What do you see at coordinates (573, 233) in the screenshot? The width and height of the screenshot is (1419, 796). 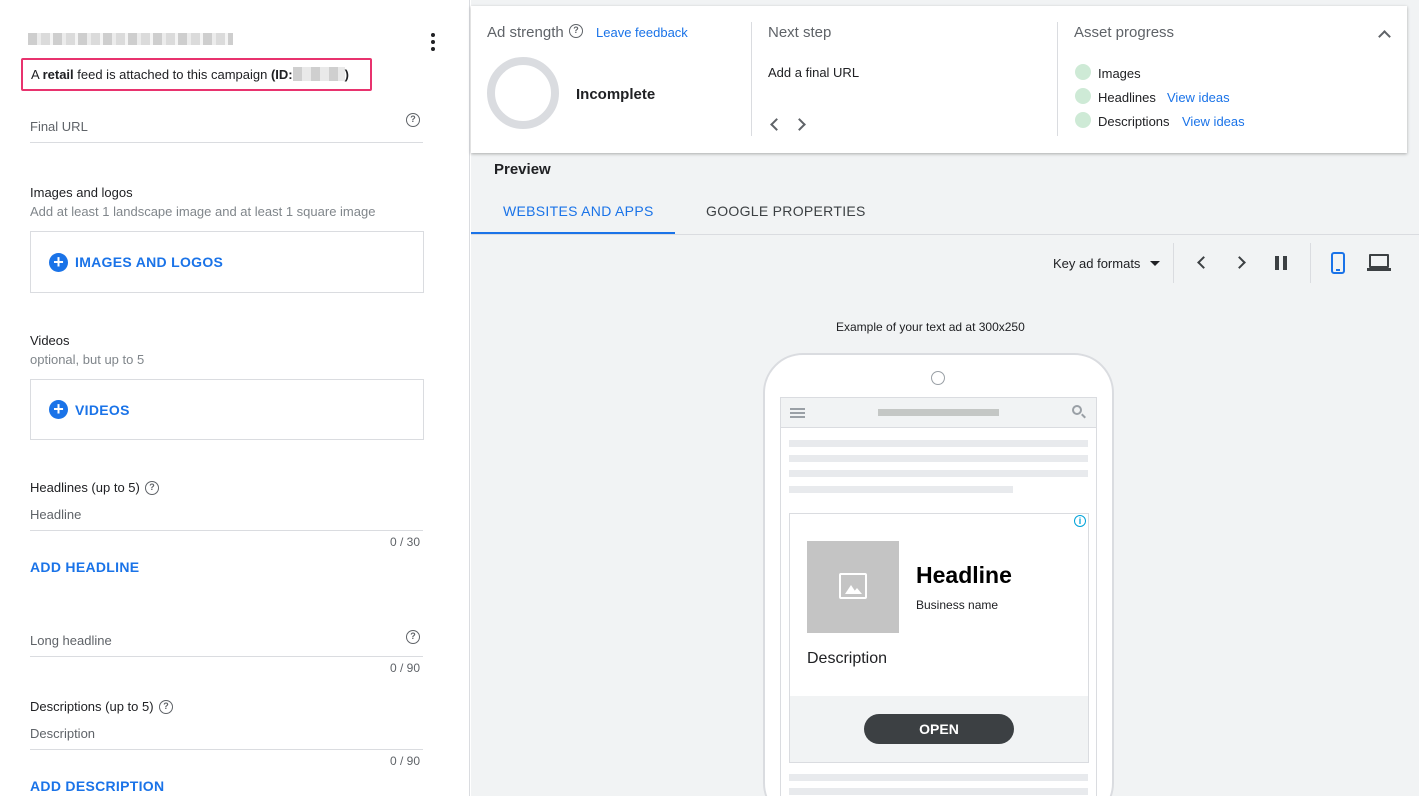 I see `active-tab-indicator` at bounding box center [573, 233].